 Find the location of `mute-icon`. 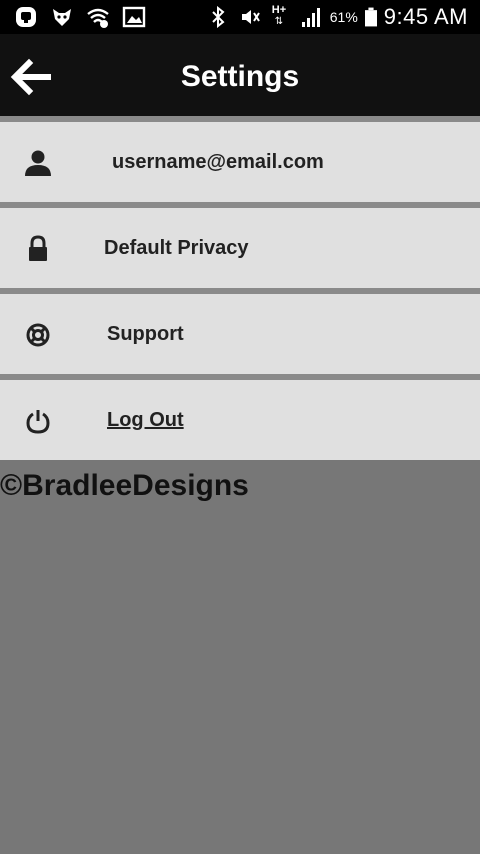

mute-icon is located at coordinates (250, 17).